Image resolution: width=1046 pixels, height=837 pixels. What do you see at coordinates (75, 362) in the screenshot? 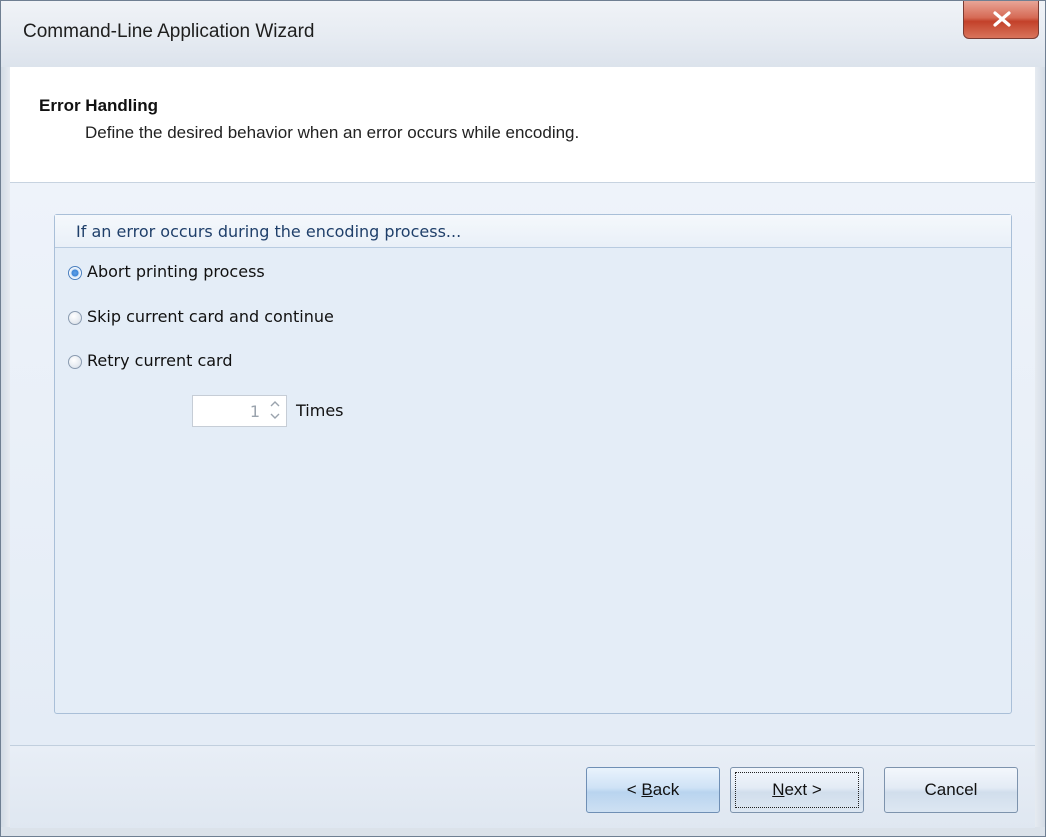
I see `retry-card-radio` at bounding box center [75, 362].